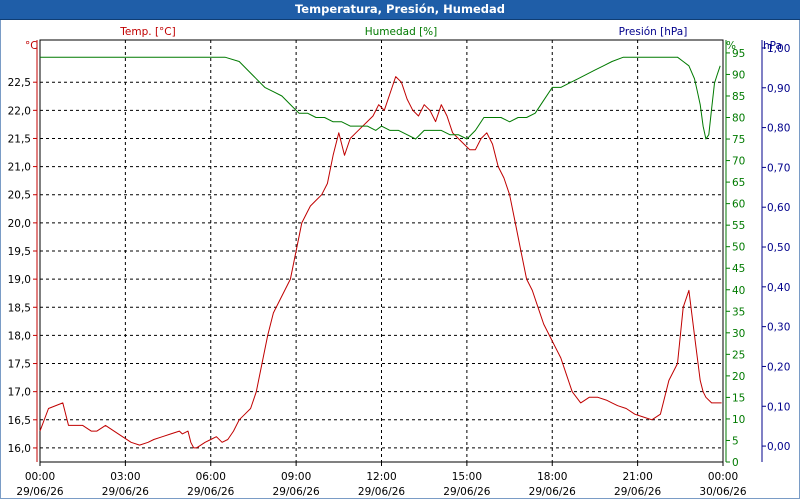  What do you see at coordinates (778, 288) in the screenshot?
I see `pressure-tick-label: 0,40` at bounding box center [778, 288].